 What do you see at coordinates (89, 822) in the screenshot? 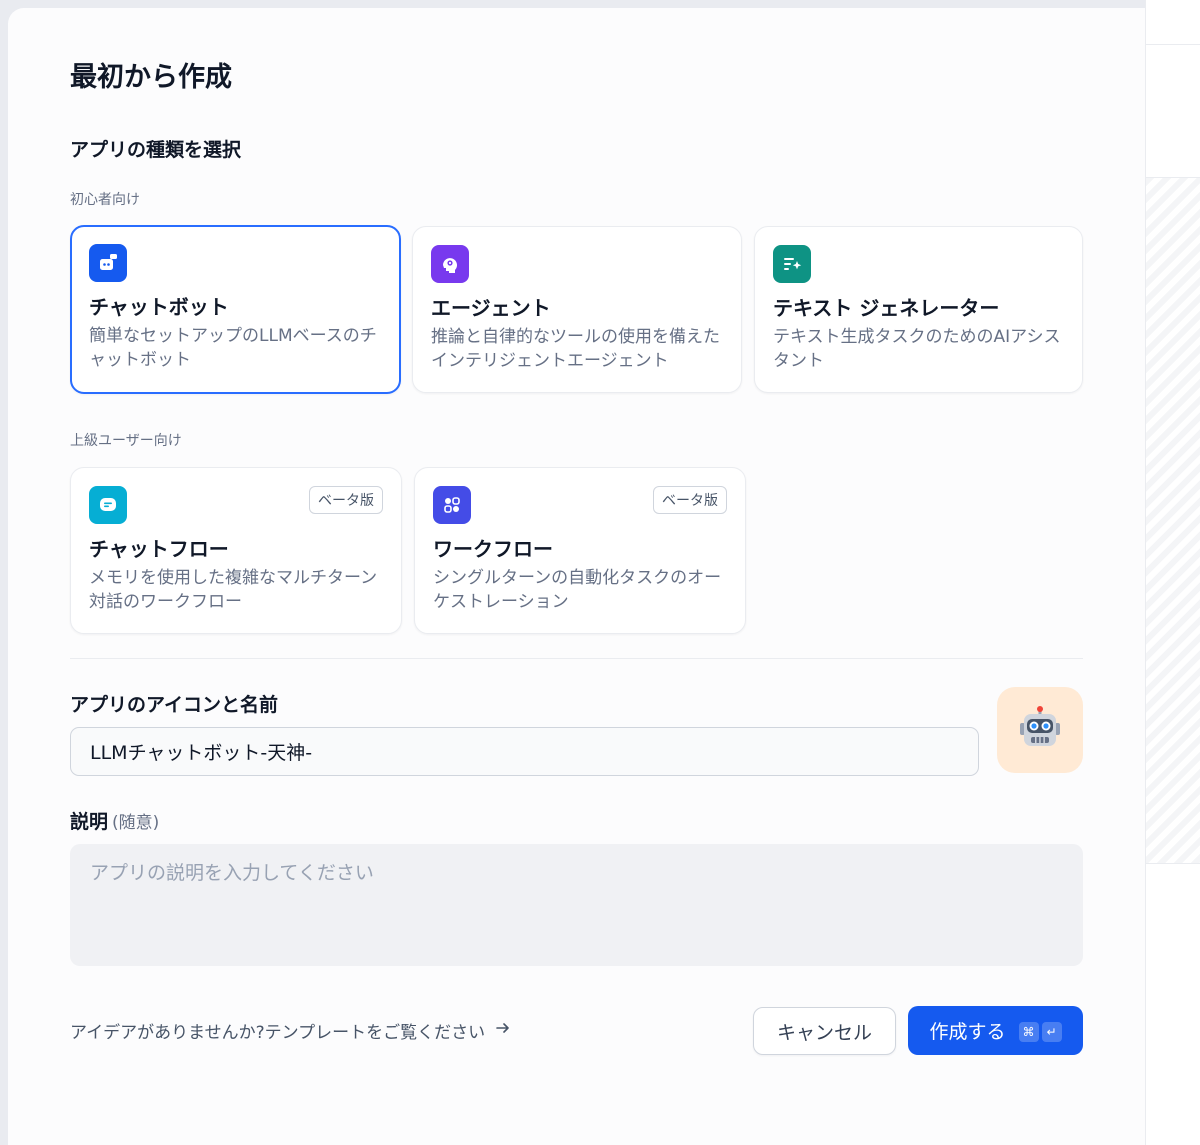
I see `description-label-text: 説明` at bounding box center [89, 822].